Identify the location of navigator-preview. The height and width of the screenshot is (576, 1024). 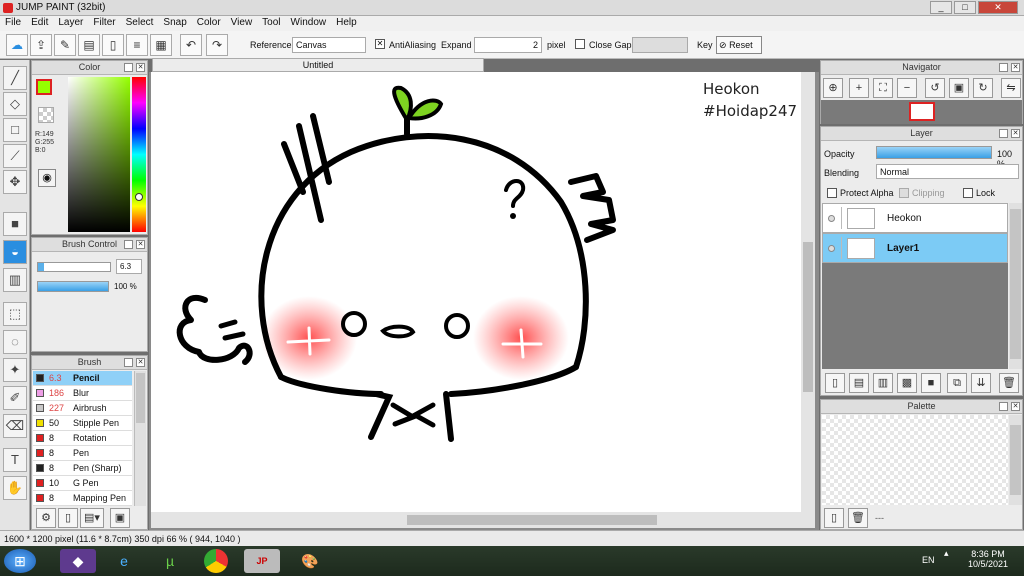
(921, 112).